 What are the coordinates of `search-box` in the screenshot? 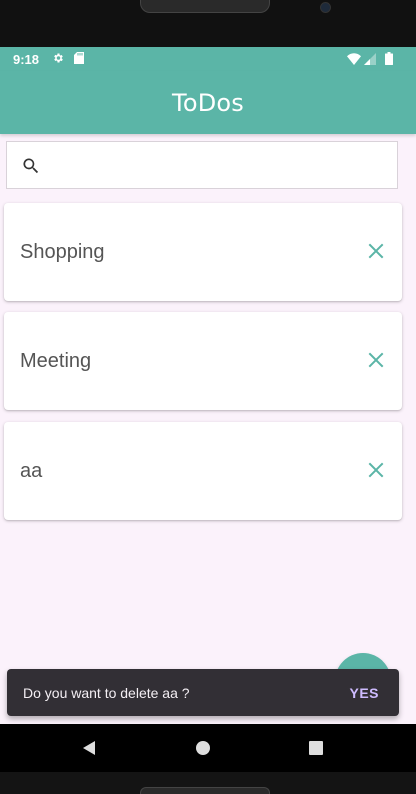 It's located at (202, 165).